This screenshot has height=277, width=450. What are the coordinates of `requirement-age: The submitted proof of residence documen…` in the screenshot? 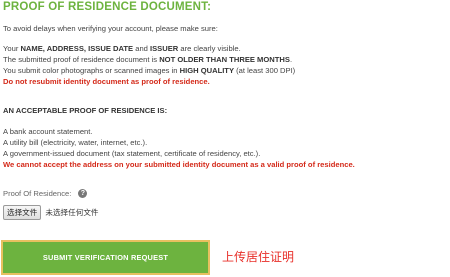 It's located at (147, 59).